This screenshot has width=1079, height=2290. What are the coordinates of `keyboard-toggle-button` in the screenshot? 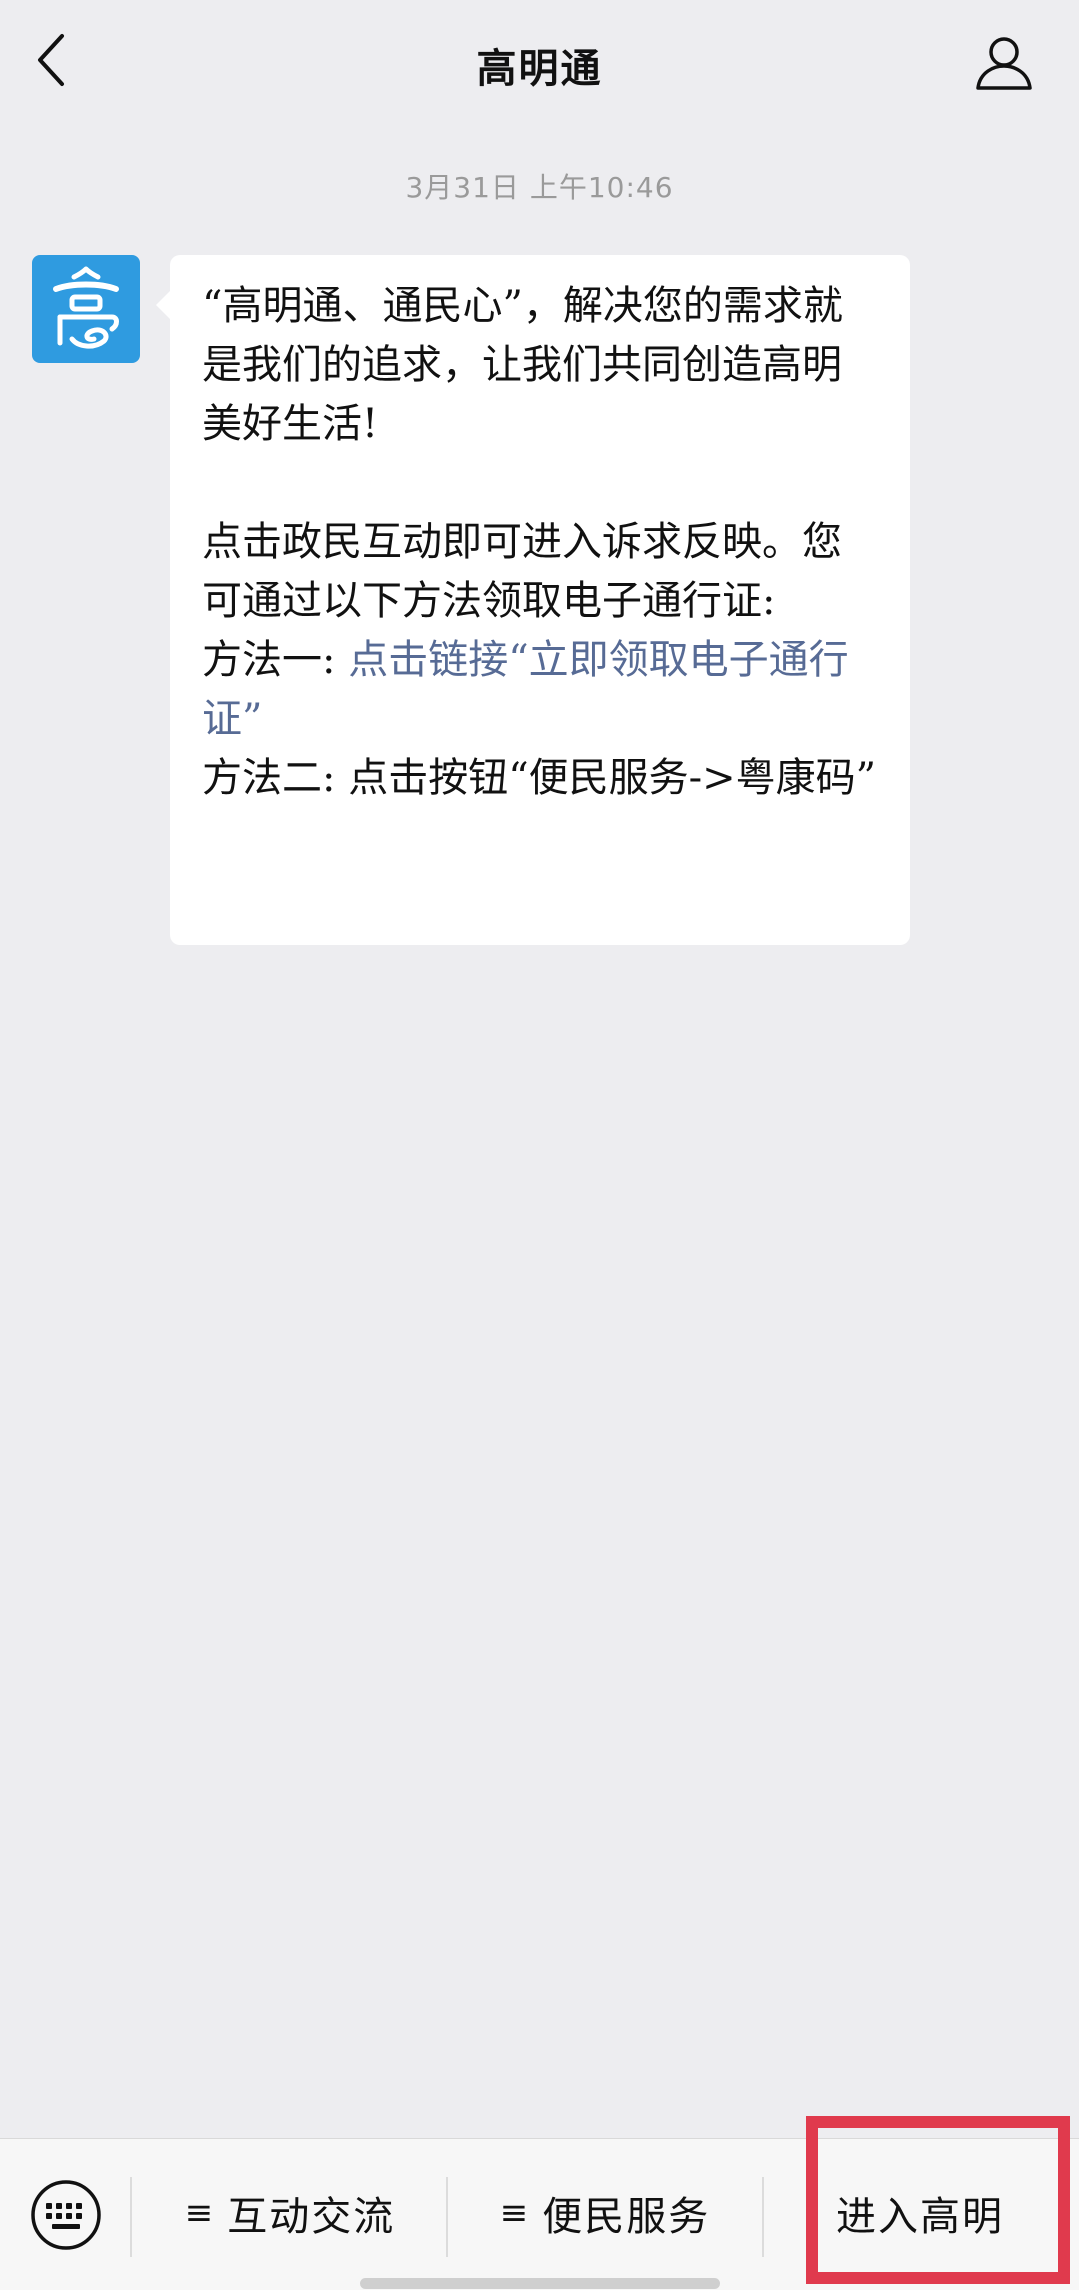 It's located at (66, 2215).